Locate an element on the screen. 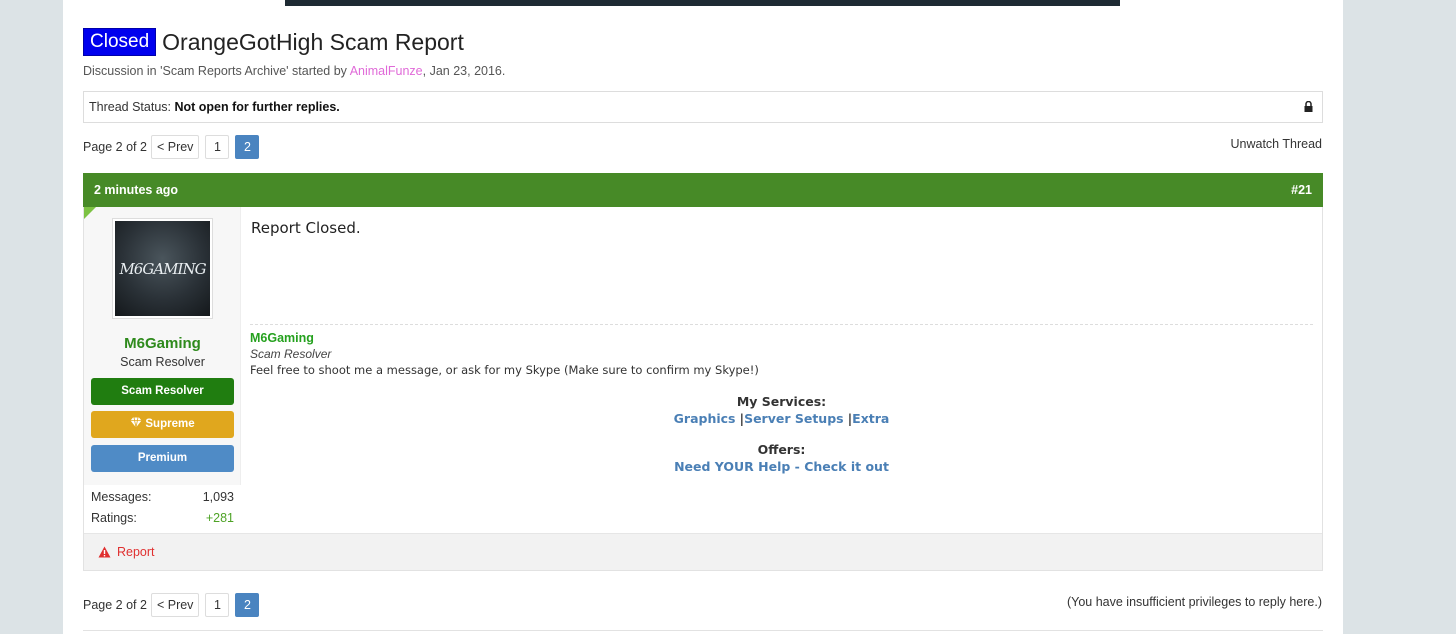 Image resolution: width=1456 pixels, height=634 pixels. report-button: Report is located at coordinates (126, 552).